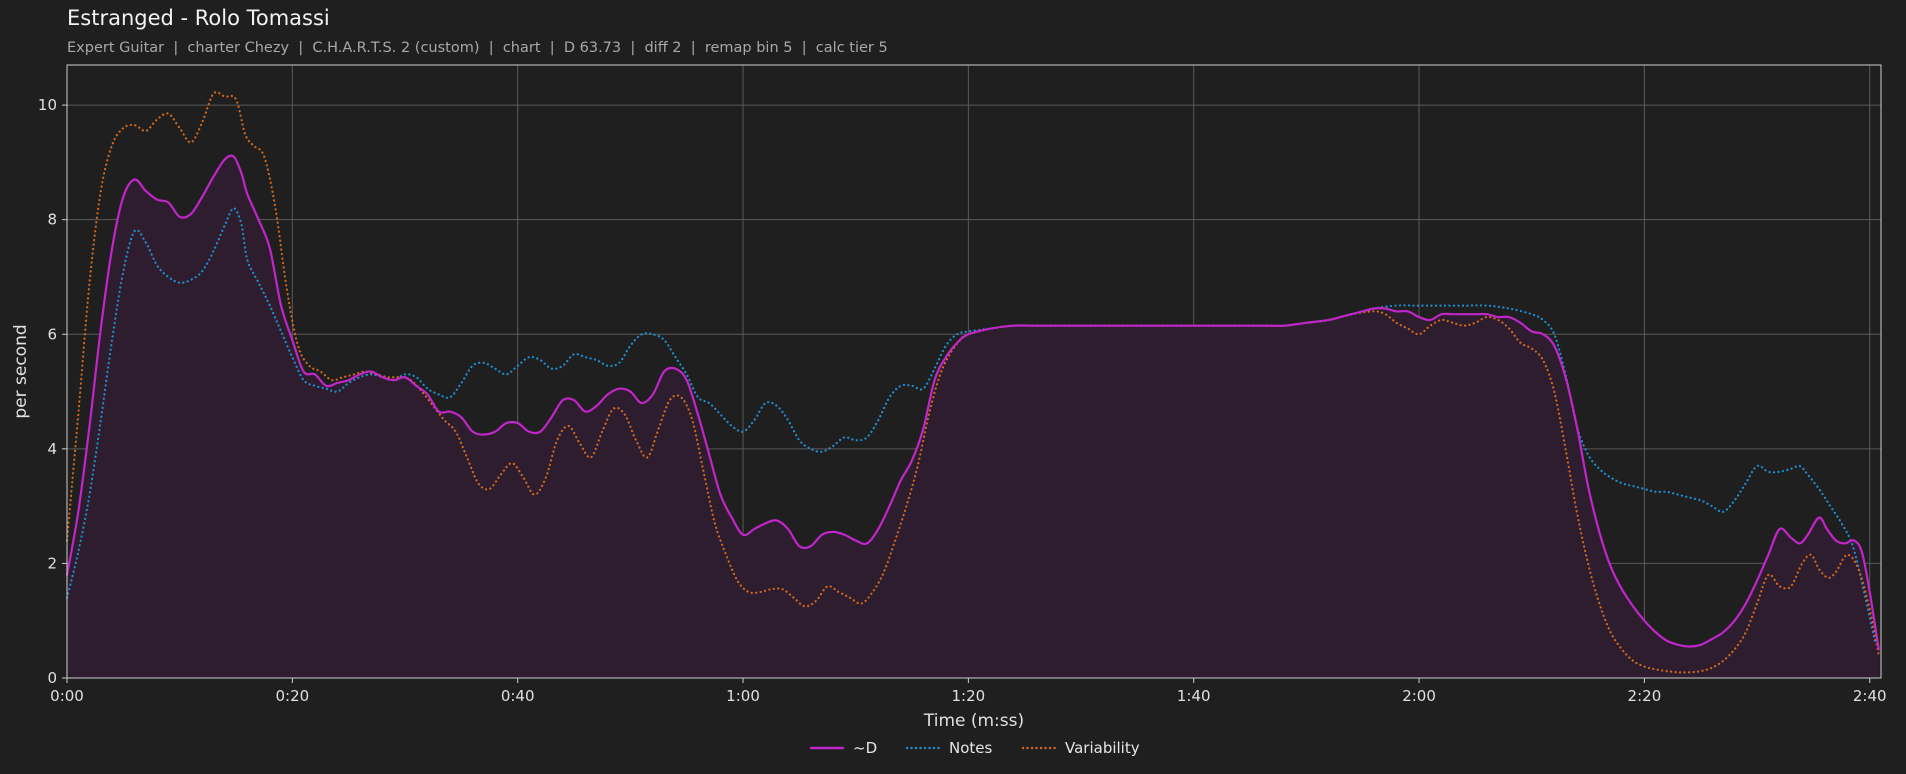 The width and height of the screenshot is (1906, 774). What do you see at coordinates (1419, 696) in the screenshot?
I see `x-tick-label: 2:00` at bounding box center [1419, 696].